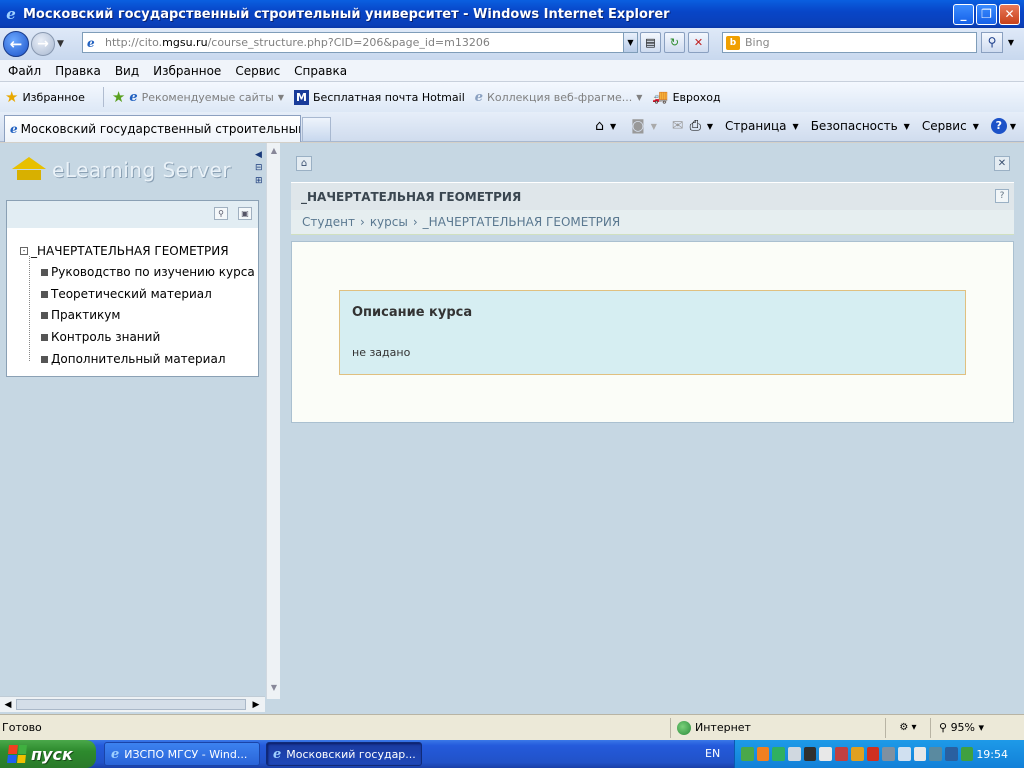 The image size is (1024, 768). What do you see at coordinates (678, 126) in the screenshot?
I see `mail-icon: ✉` at bounding box center [678, 126].